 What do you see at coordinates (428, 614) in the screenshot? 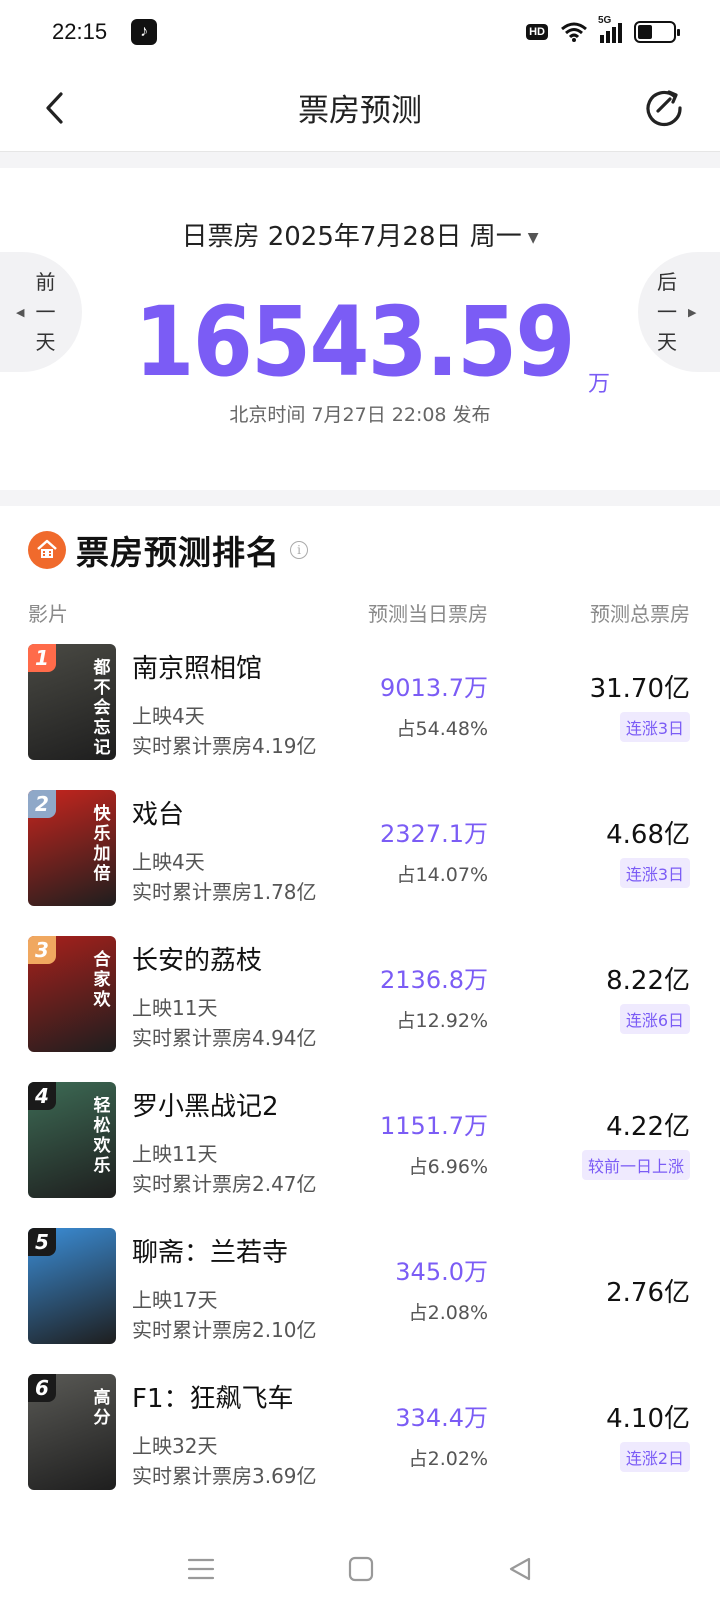
I see `col-daily: 预测当日票房` at bounding box center [428, 614].